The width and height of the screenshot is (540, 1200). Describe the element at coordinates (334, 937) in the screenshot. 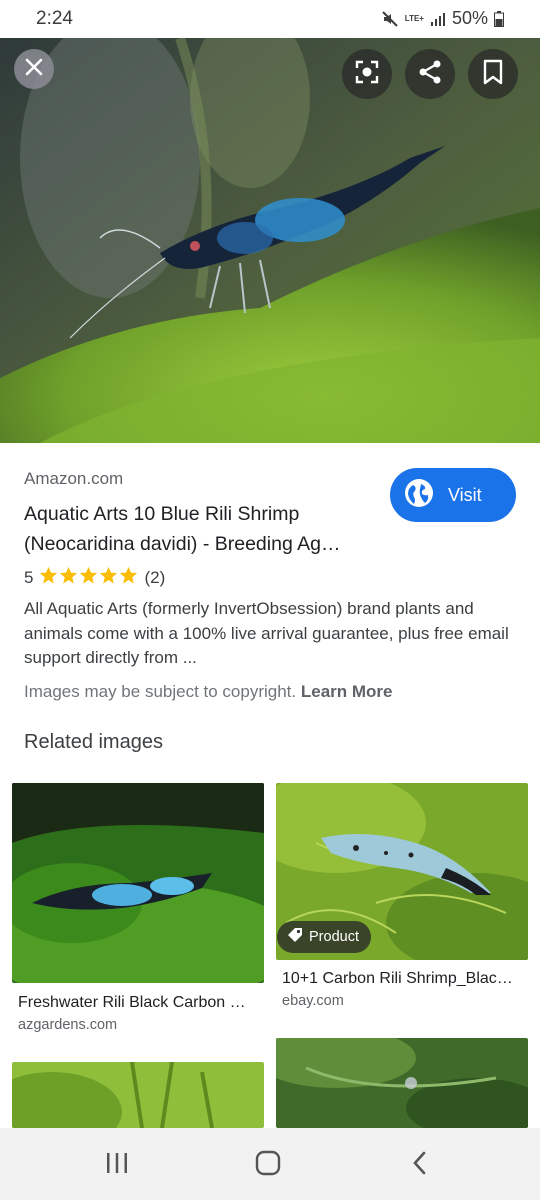

I see `product-badge-label: Product` at that location.